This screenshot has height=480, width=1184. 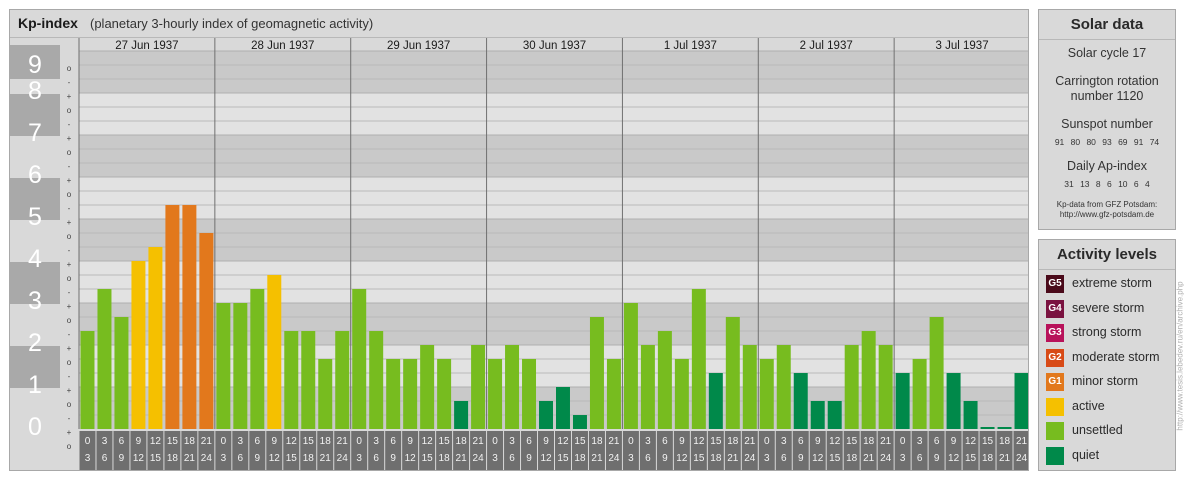 I want to click on legend-item: G5 extreme storm, so click(x=1107, y=284).